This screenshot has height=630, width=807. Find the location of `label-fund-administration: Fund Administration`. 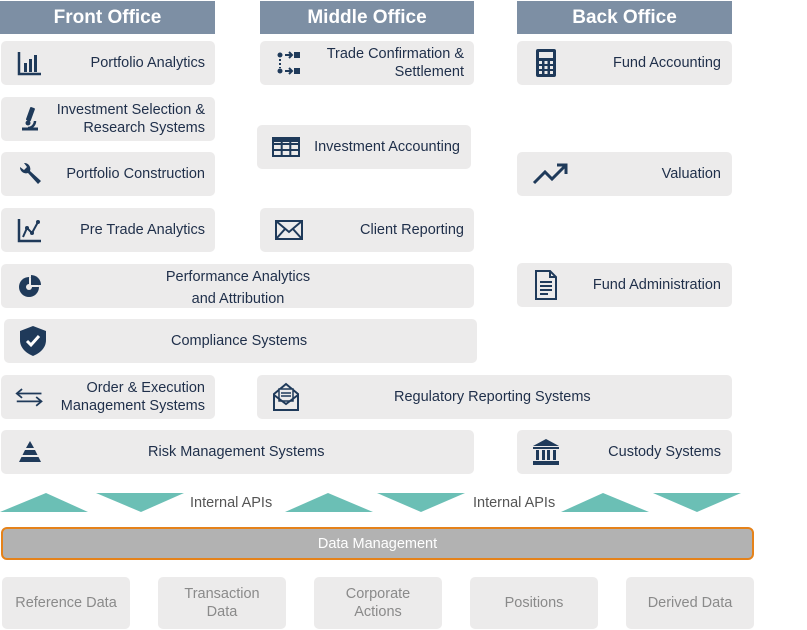

label-fund-administration: Fund Administration is located at coordinates (656, 285).